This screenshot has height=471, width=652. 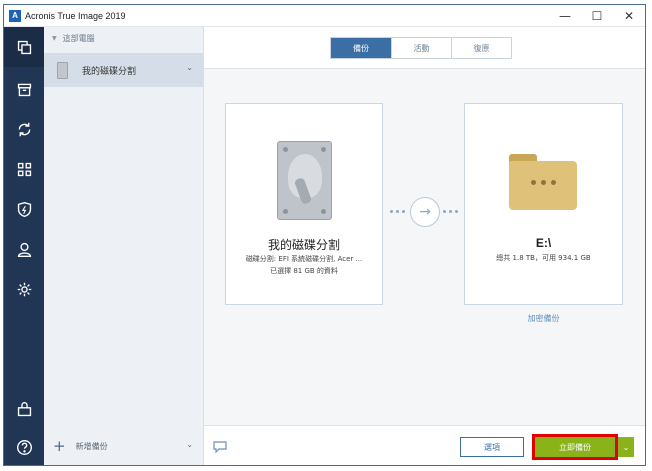 I want to click on main-nav, so click(x=24, y=246).